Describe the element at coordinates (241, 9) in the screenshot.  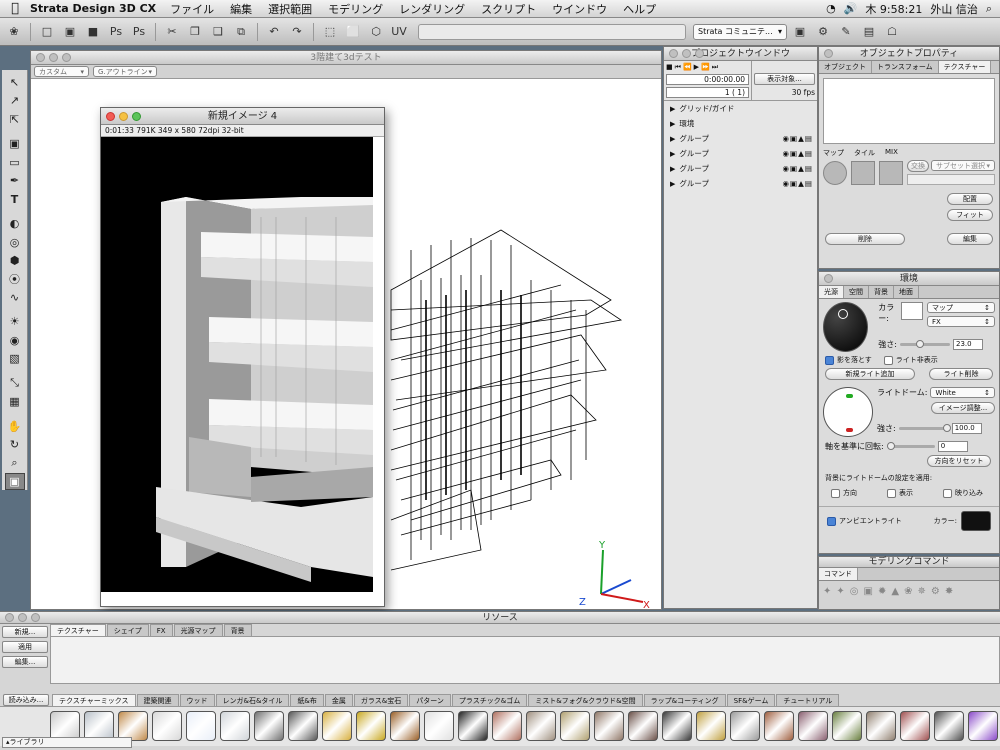
I see `menu-edit: 編集` at that location.